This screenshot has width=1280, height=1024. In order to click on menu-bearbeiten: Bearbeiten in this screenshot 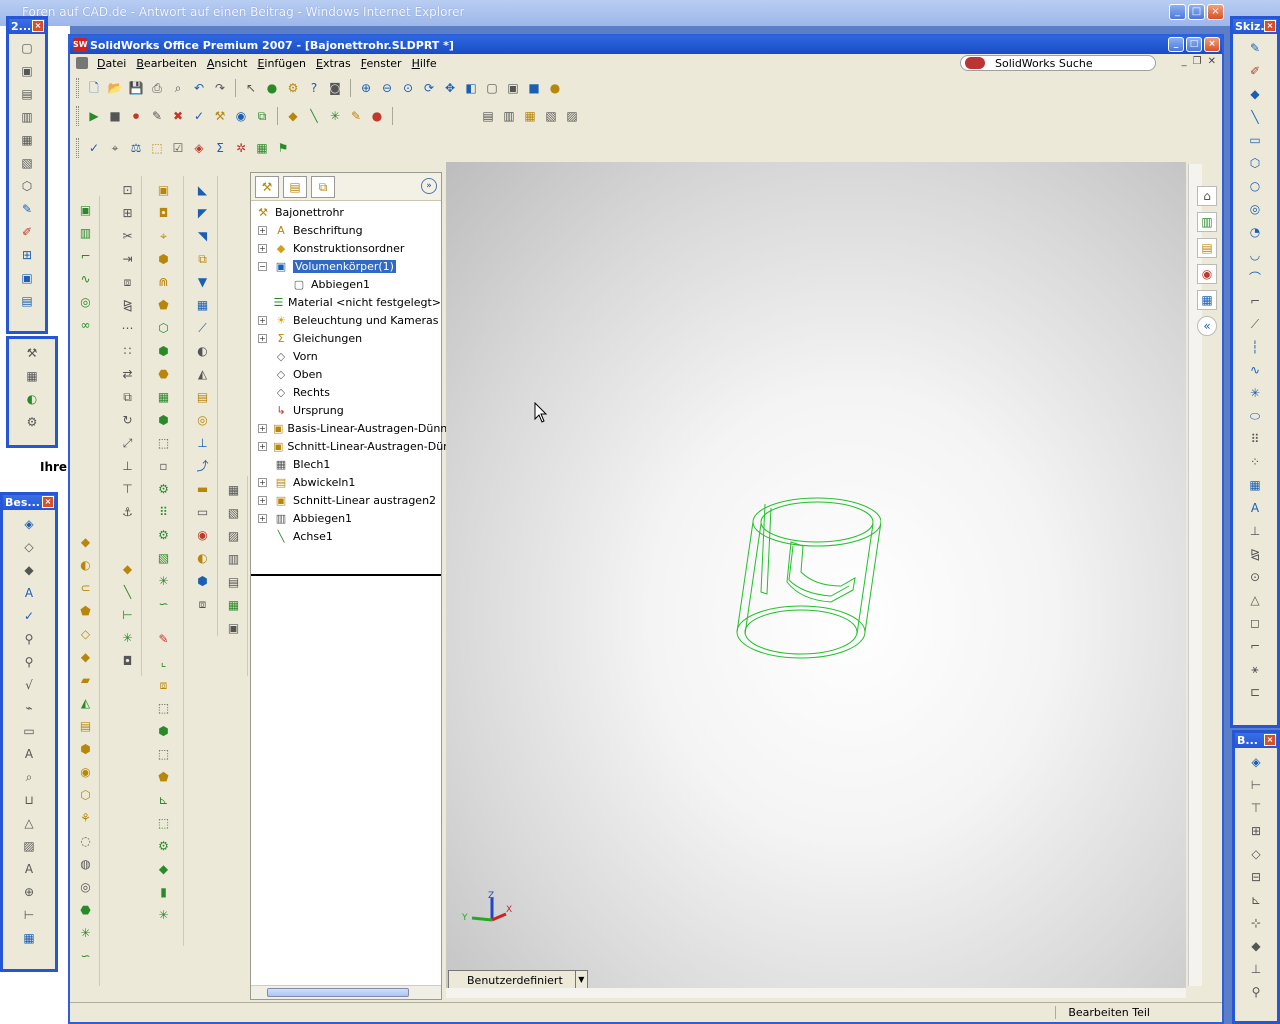, I will do `click(166, 63)`.